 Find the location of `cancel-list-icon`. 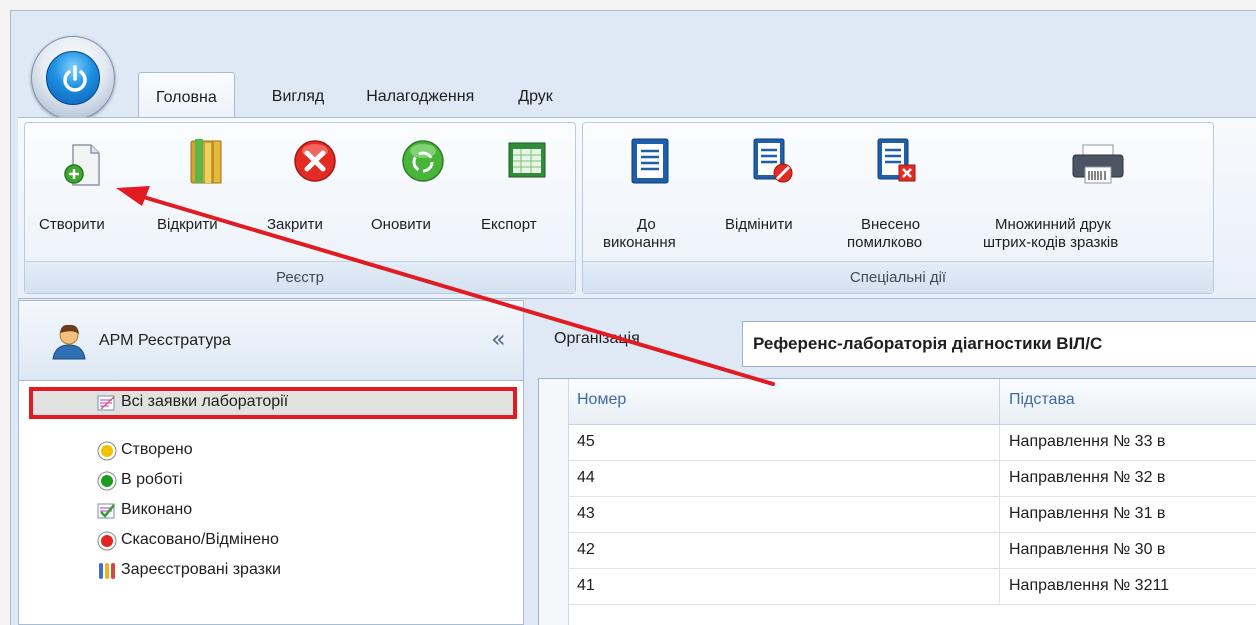

cancel-list-icon is located at coordinates (773, 160).